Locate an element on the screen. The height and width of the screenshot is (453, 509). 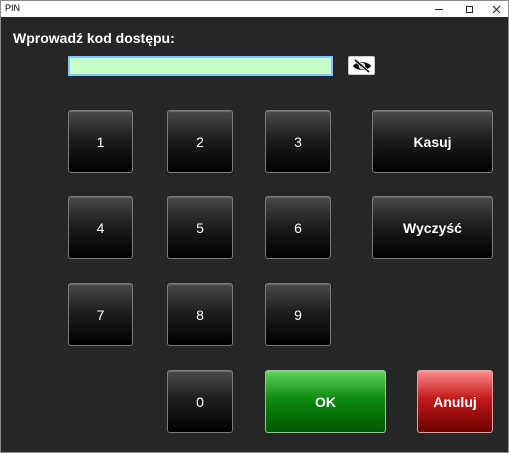
close-icon is located at coordinates (496, 9).